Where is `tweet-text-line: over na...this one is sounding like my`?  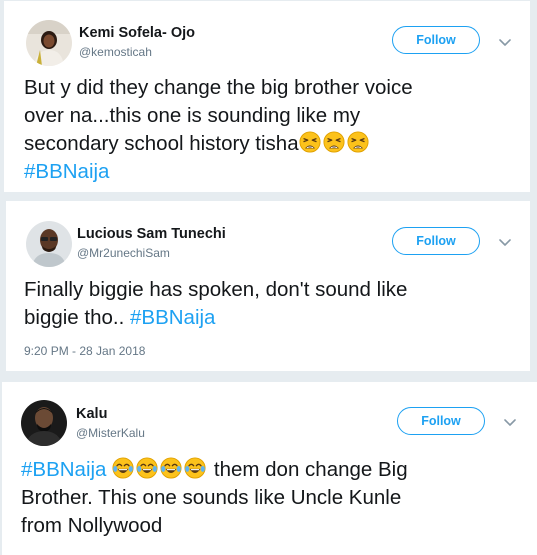
tweet-text-line: over na...this one is sounding like my is located at coordinates (192, 115).